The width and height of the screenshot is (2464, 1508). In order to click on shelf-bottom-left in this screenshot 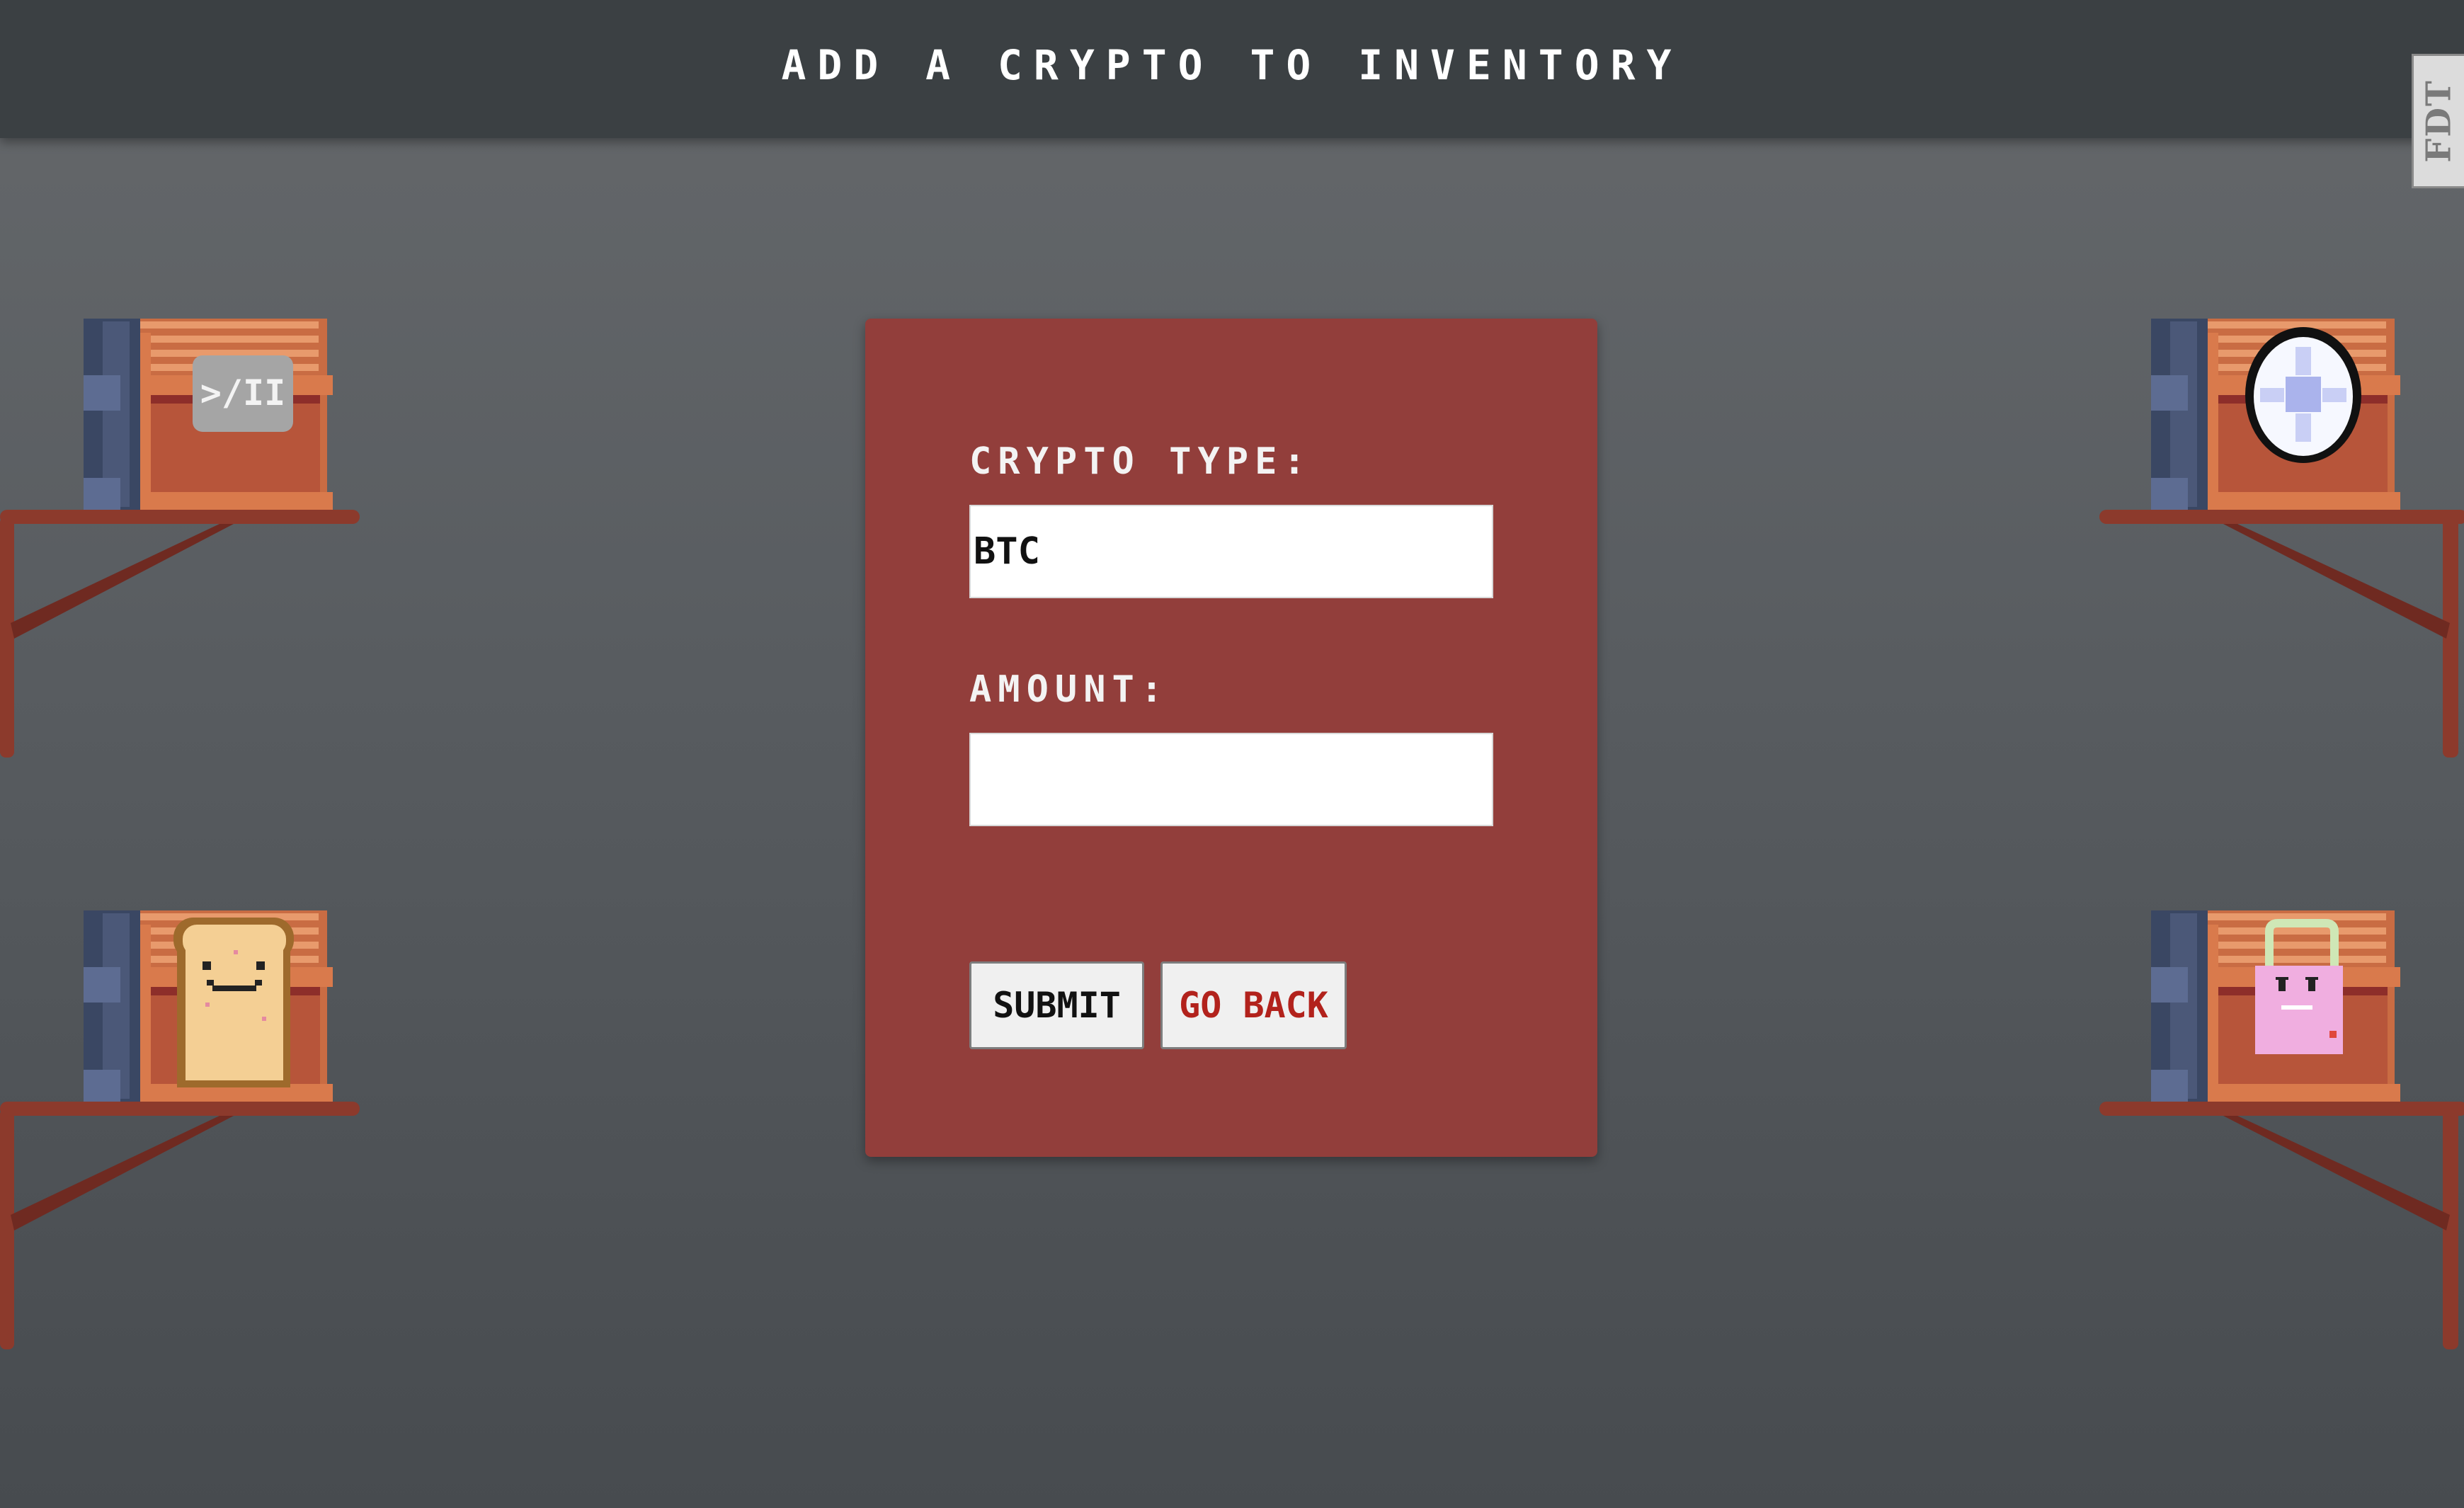, I will do `click(180, 1129)`.